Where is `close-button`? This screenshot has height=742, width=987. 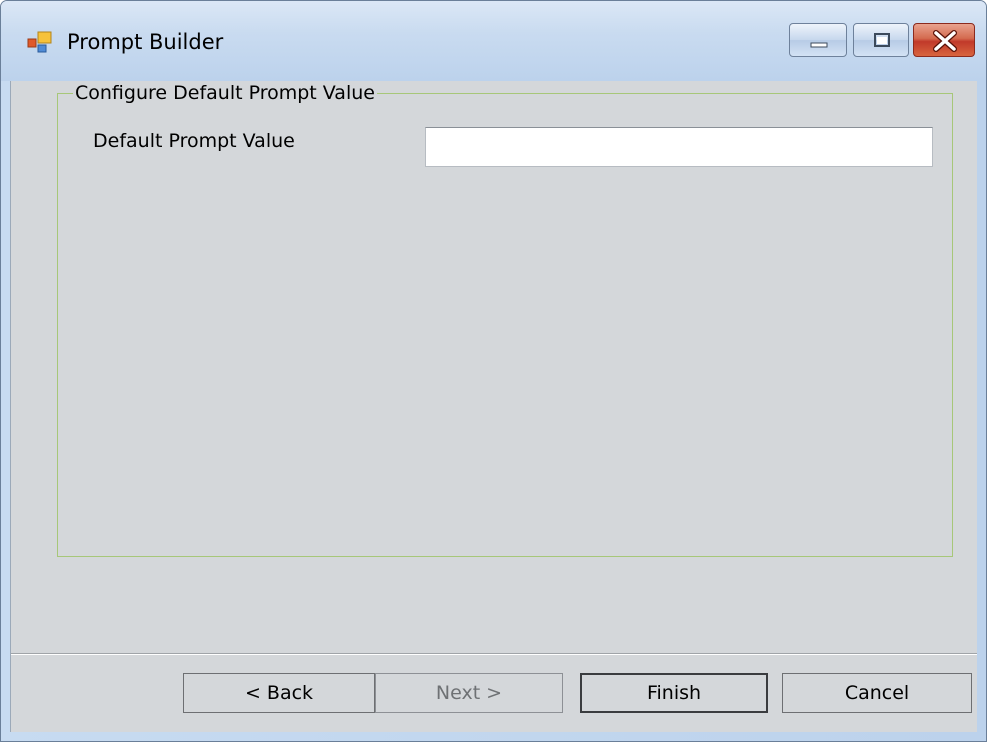
close-button is located at coordinates (944, 40).